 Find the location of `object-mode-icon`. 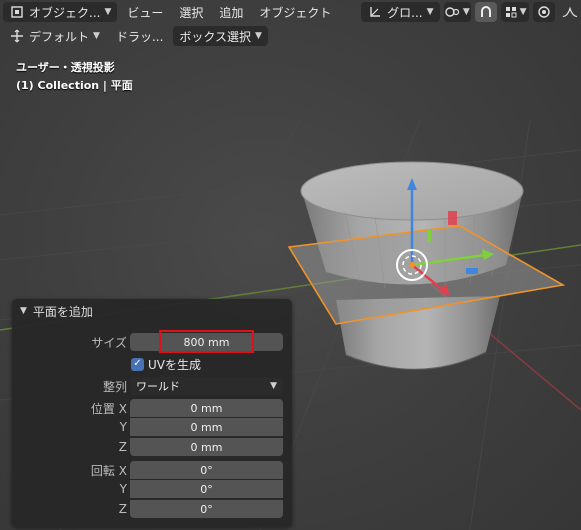

object-mode-icon is located at coordinates (17, 12).